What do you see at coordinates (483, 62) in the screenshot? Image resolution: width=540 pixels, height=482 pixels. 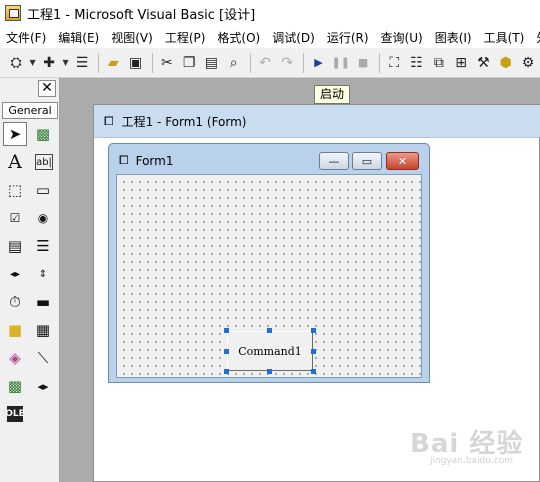 I see `toolbox-icon: ⚒` at bounding box center [483, 62].